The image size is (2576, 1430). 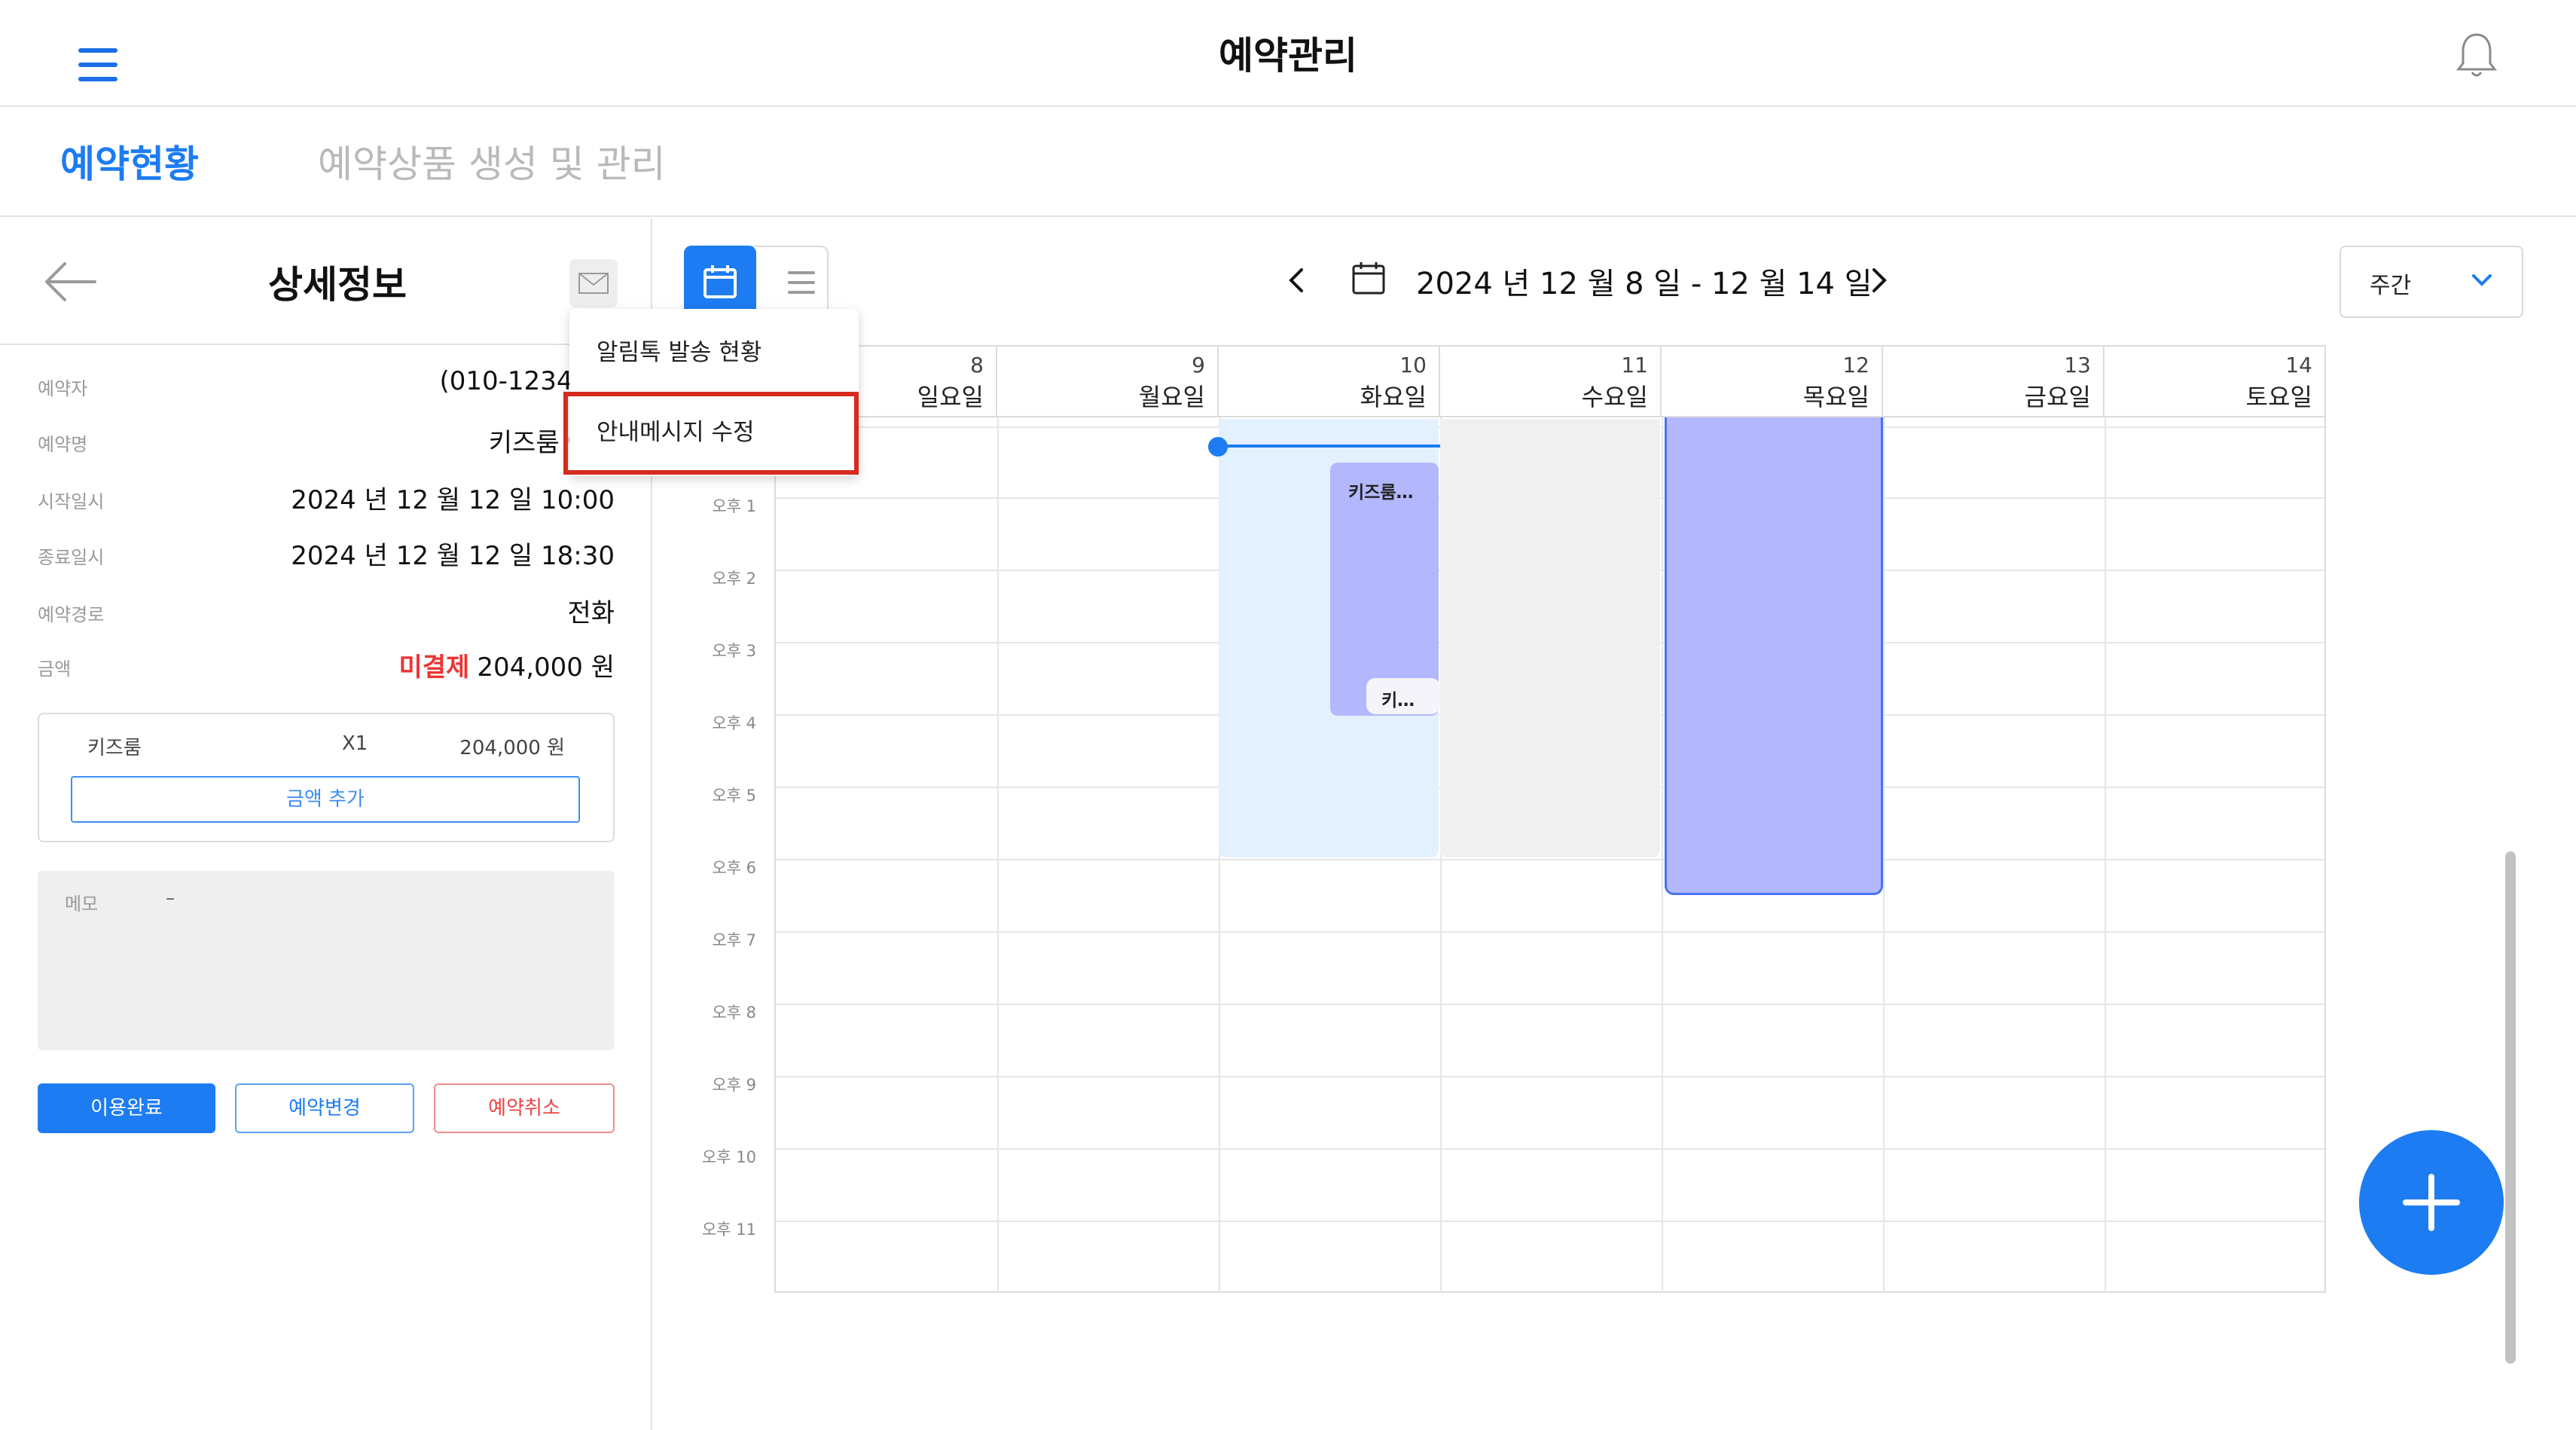 What do you see at coordinates (327, 441) in the screenshot?
I see `field-reservation-name: 예약명 키즈룸 예약` at bounding box center [327, 441].